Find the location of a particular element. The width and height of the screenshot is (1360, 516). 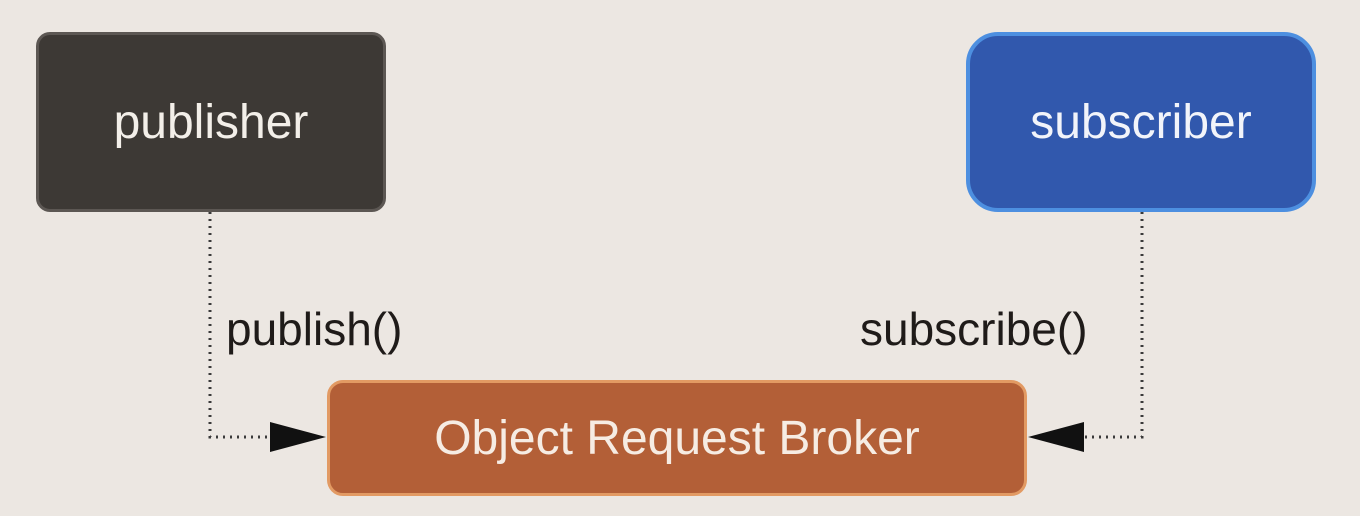

subscribe-arrowhead-icon is located at coordinates (1056, 437).